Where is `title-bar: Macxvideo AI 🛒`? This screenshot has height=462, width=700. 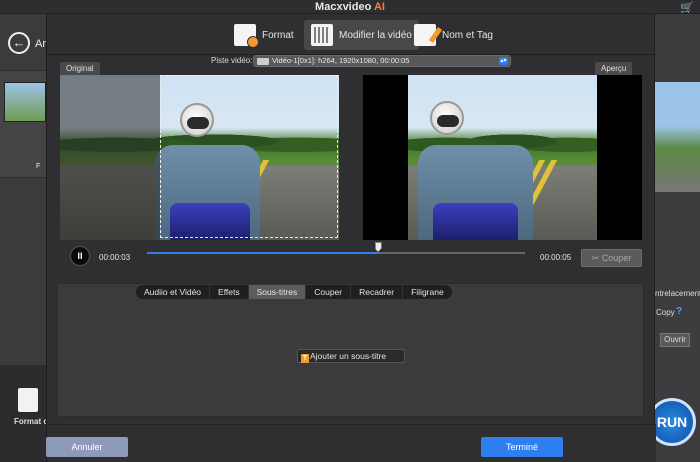
title-bar: Macxvideo AI 🛒 is located at coordinates (350, 7).